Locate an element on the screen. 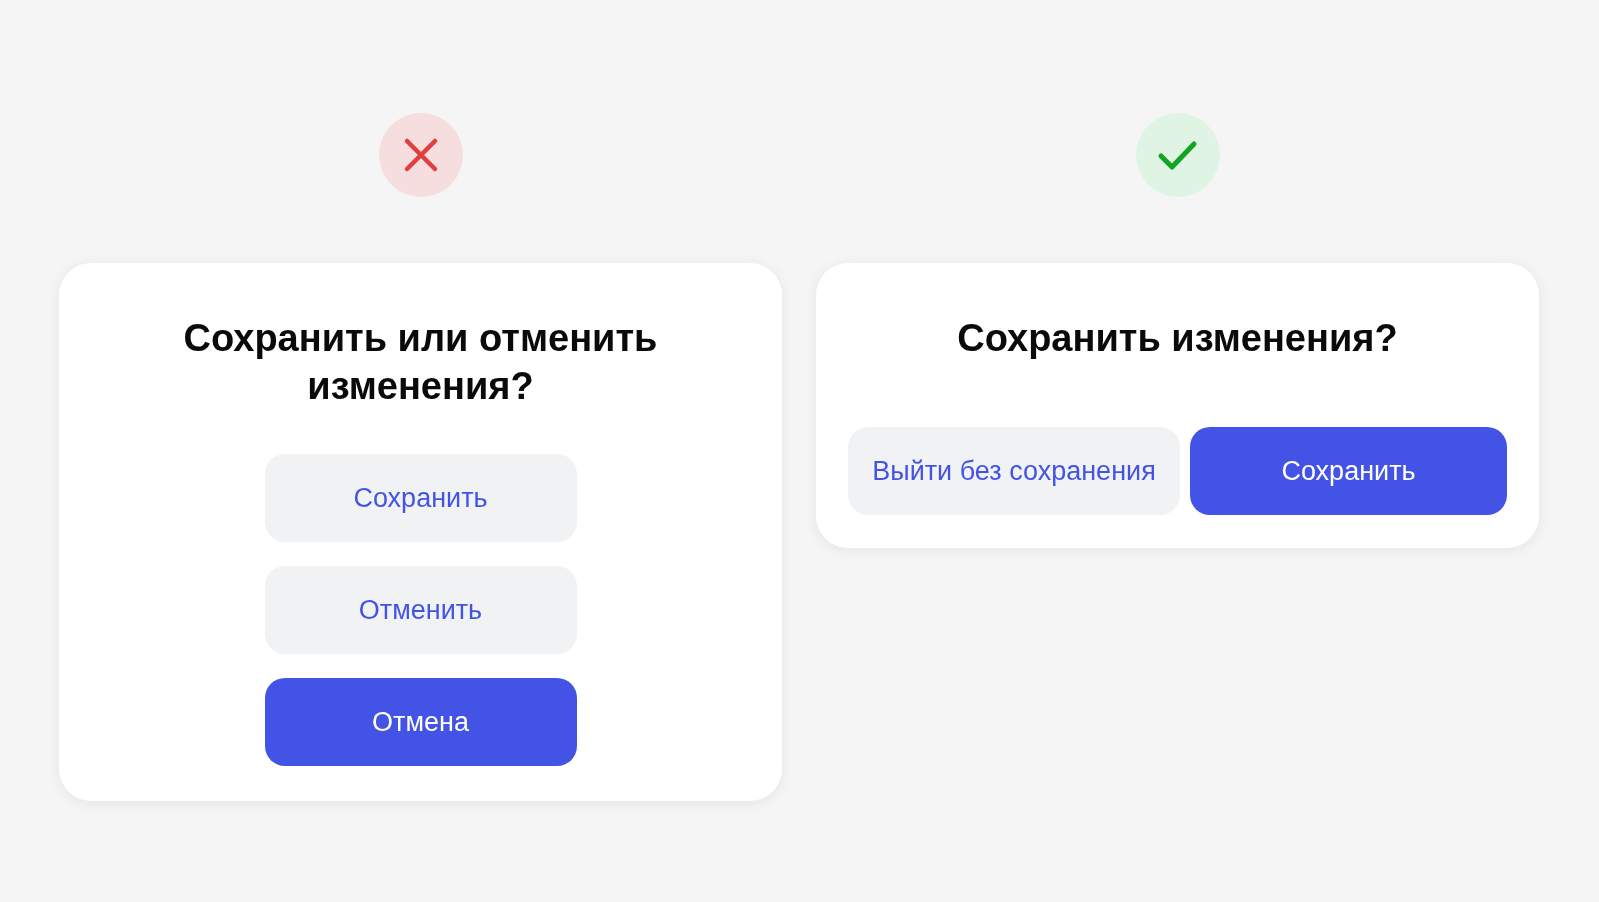 The height and width of the screenshot is (902, 1599). dialog-title: Сохранить изменения? is located at coordinates (1177, 338).